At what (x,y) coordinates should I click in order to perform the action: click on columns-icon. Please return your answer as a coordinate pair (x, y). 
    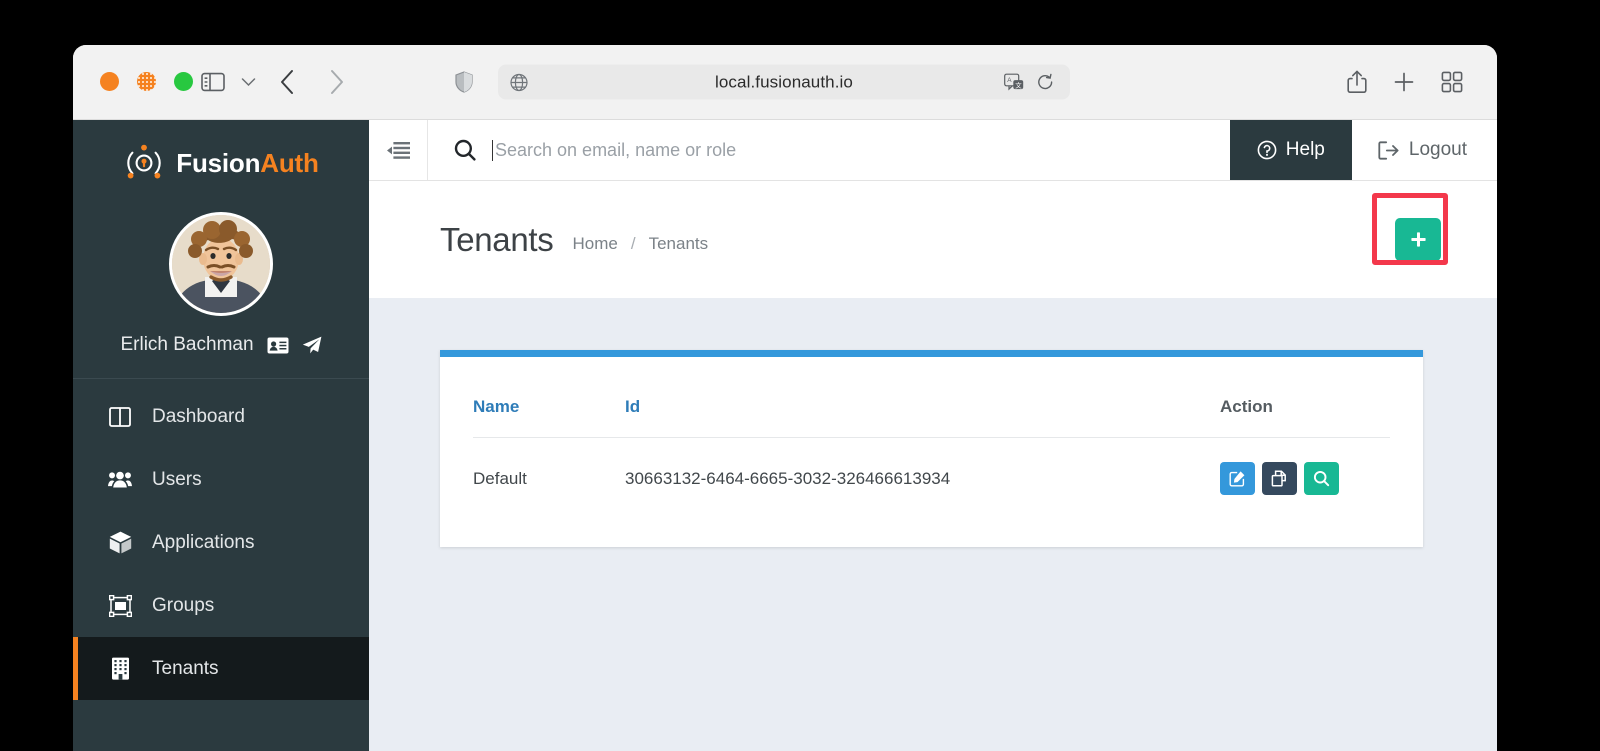
    Looking at the image, I should click on (120, 416).